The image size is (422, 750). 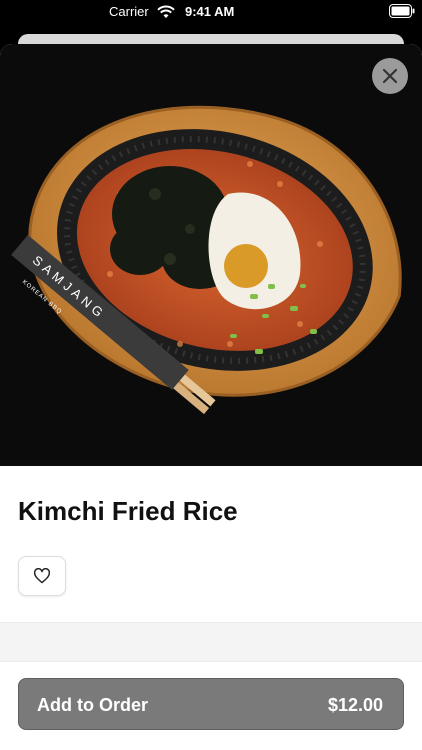 I want to click on carrier-label: Carrier, so click(x=129, y=11).